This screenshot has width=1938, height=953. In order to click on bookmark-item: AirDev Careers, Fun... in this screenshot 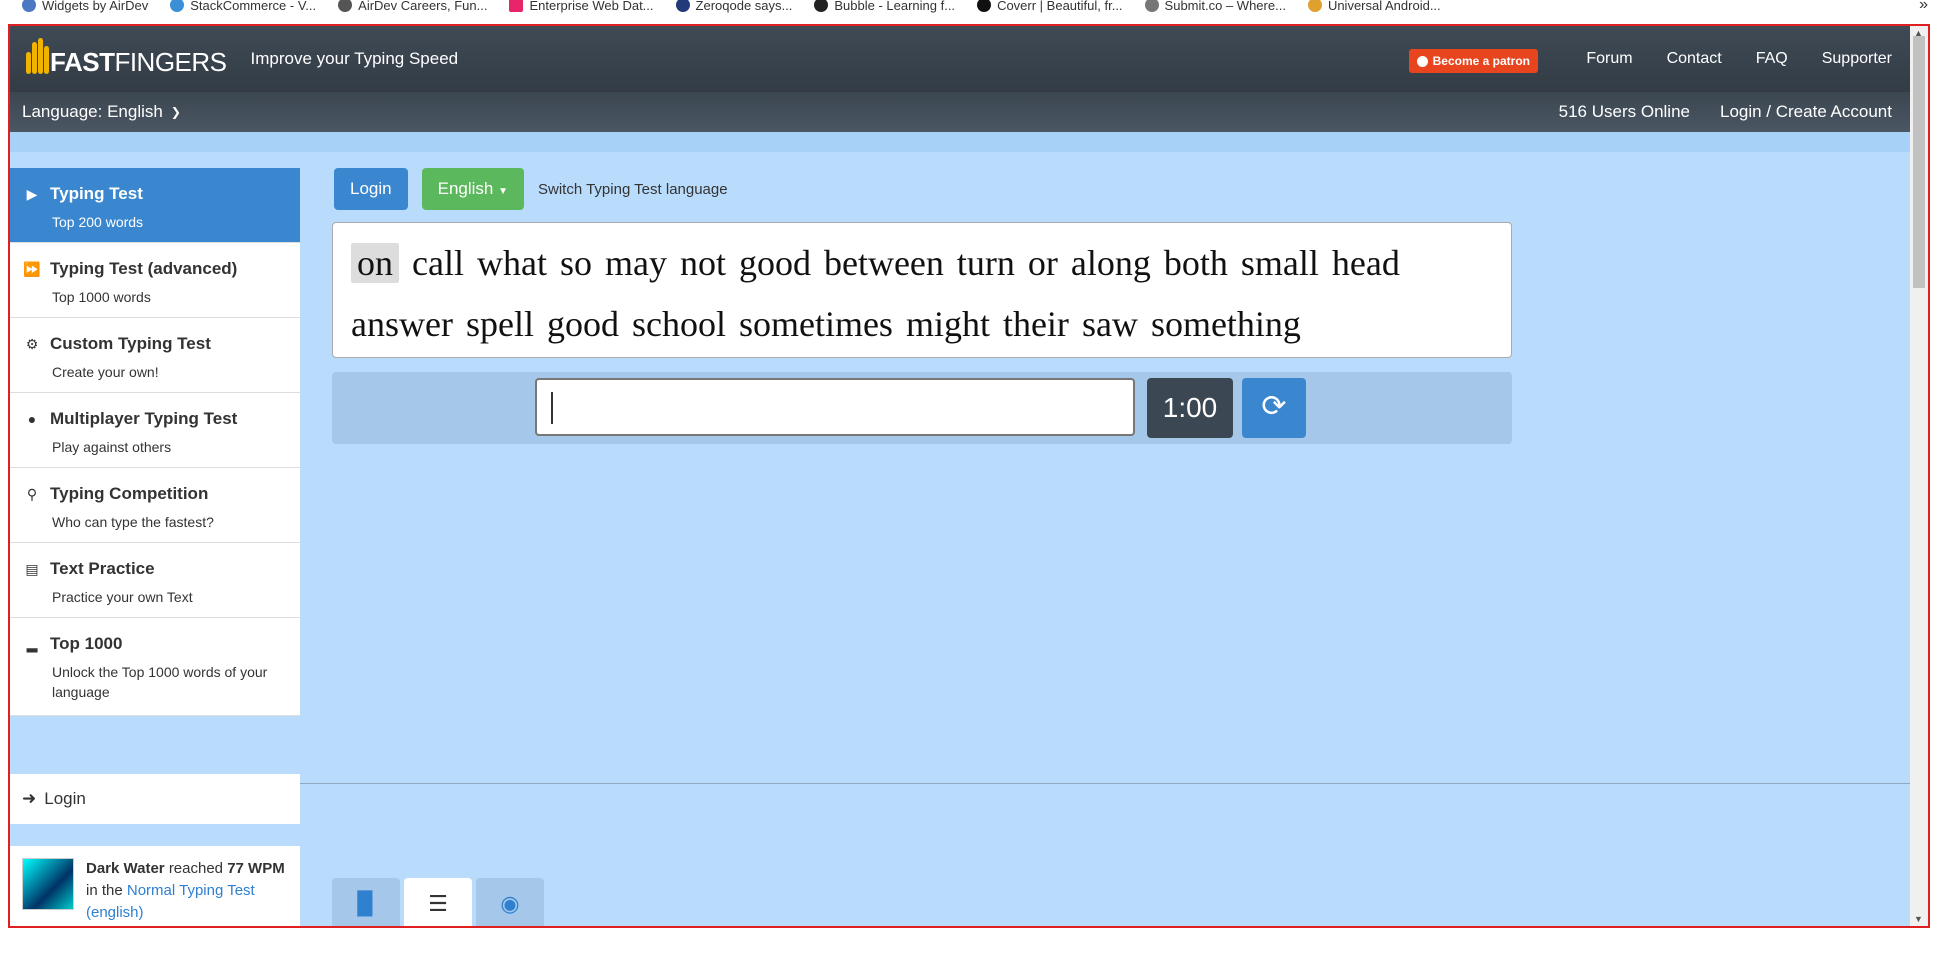, I will do `click(412, 6)`.